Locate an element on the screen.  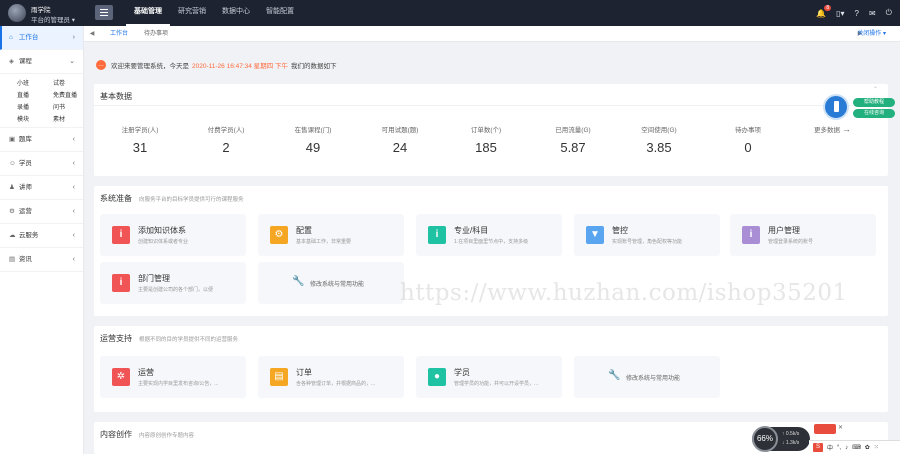
submenu-item: 试卷 is located at coordinates (68, 82).